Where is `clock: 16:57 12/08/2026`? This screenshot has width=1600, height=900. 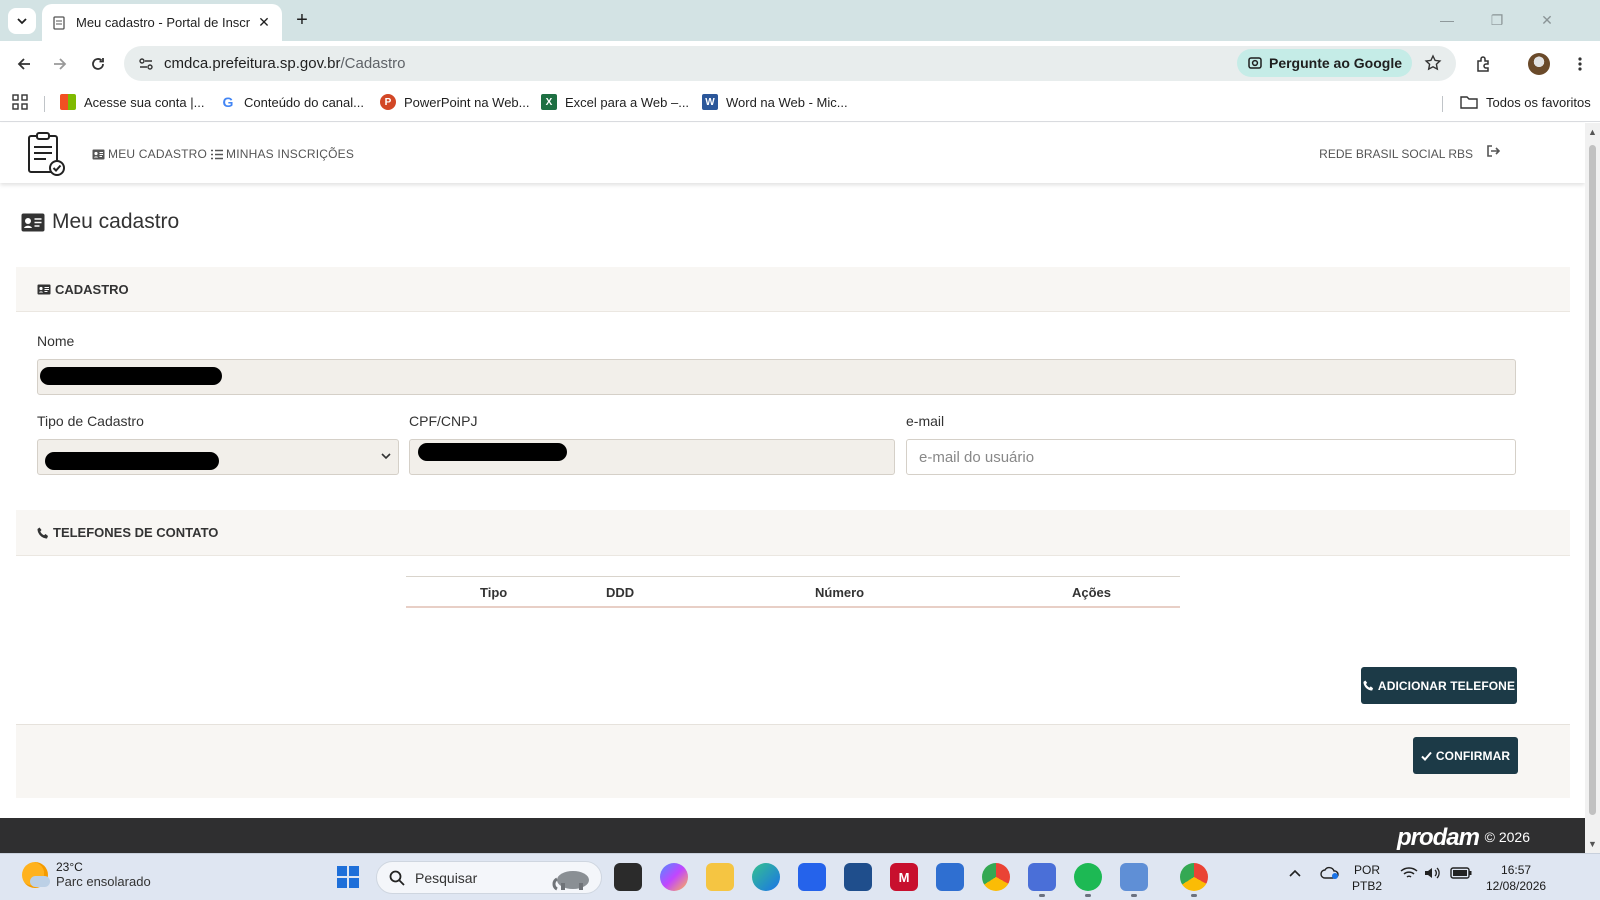 clock: 16:57 12/08/2026 is located at coordinates (1516, 878).